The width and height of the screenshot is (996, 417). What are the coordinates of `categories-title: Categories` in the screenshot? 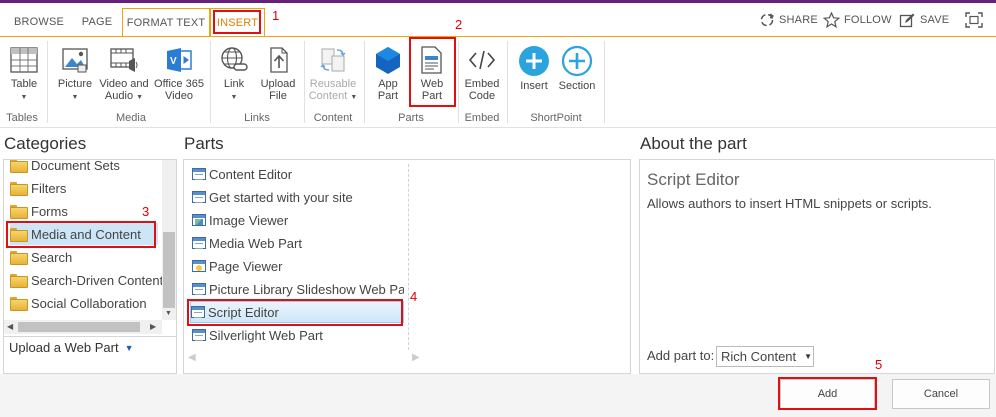 It's located at (45, 143).